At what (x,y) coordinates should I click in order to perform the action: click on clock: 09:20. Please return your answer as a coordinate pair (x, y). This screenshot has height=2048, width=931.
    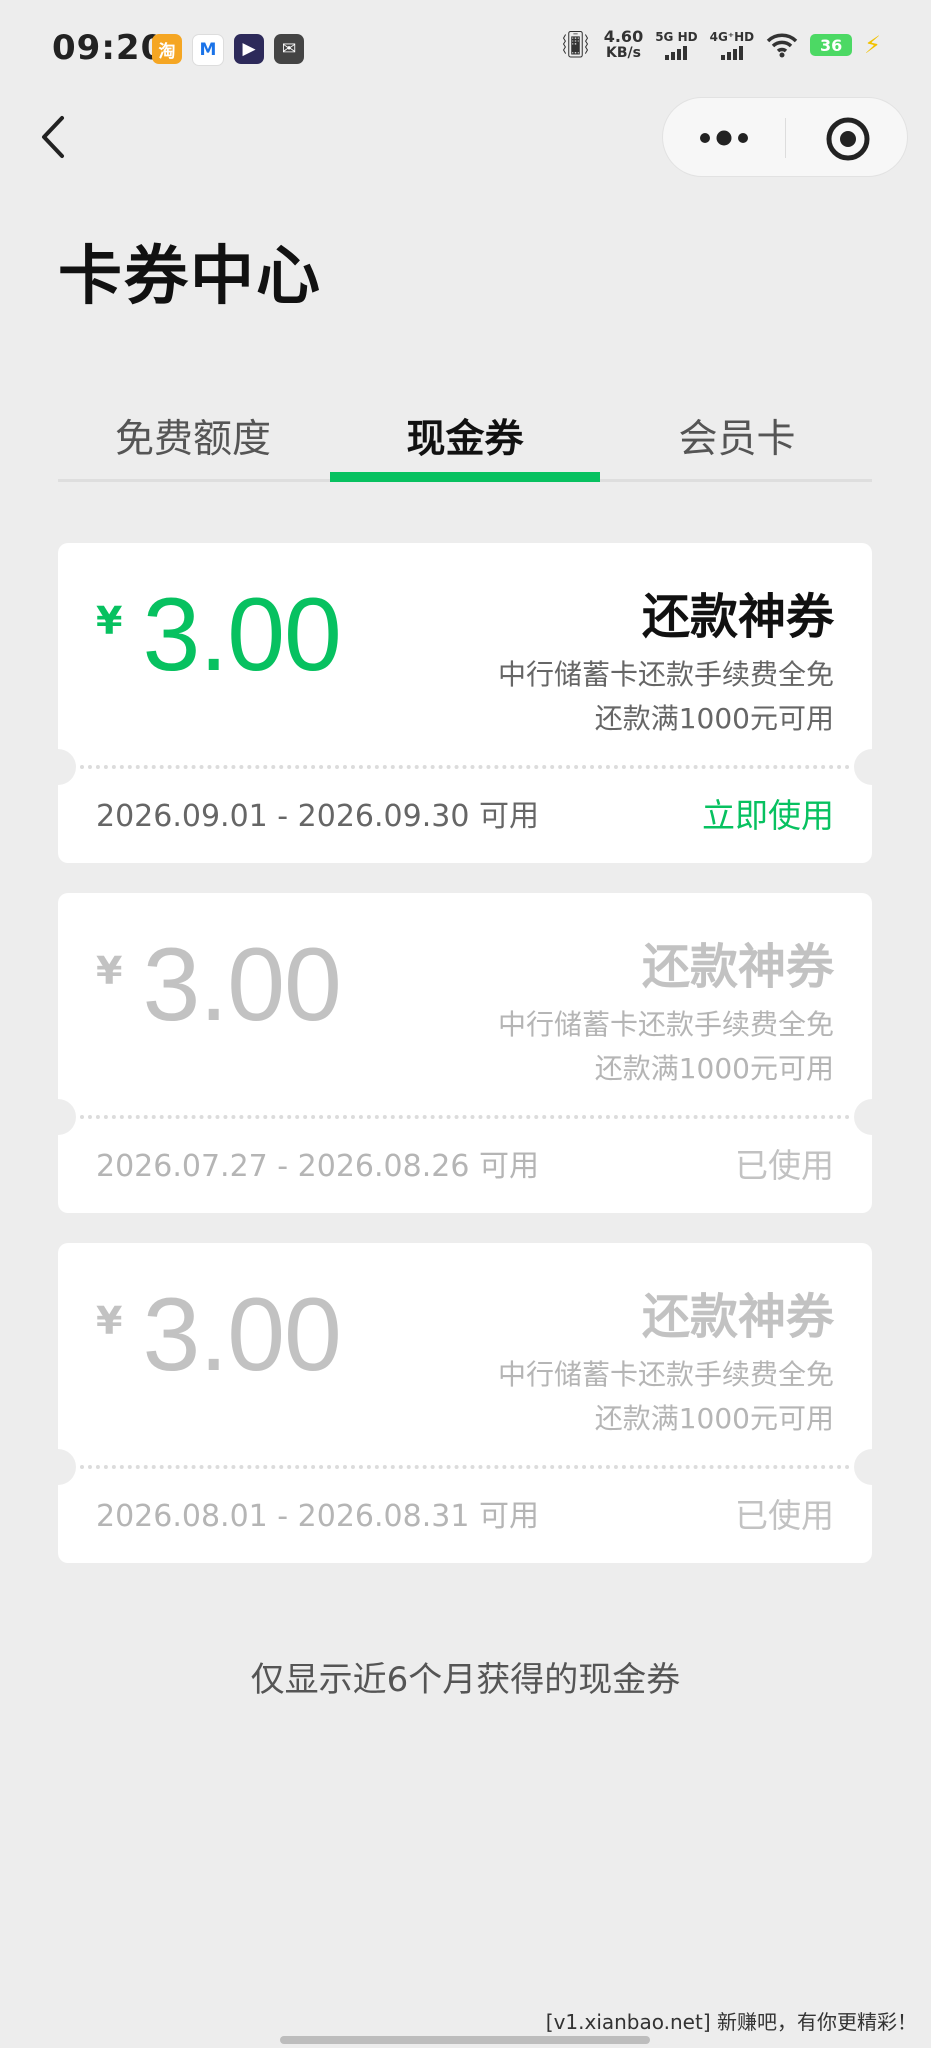
    Looking at the image, I should click on (109, 48).